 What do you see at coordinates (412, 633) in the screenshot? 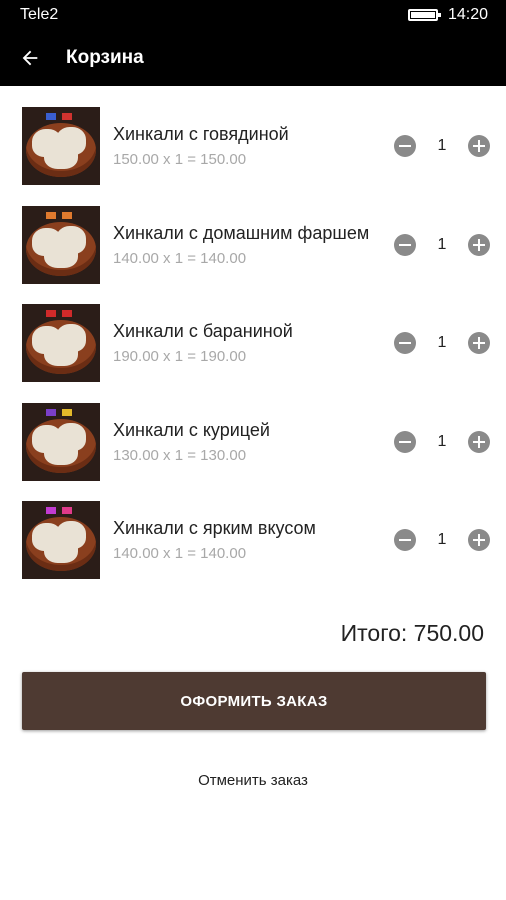
I see `order-total: Итого: 750.00` at bounding box center [412, 633].